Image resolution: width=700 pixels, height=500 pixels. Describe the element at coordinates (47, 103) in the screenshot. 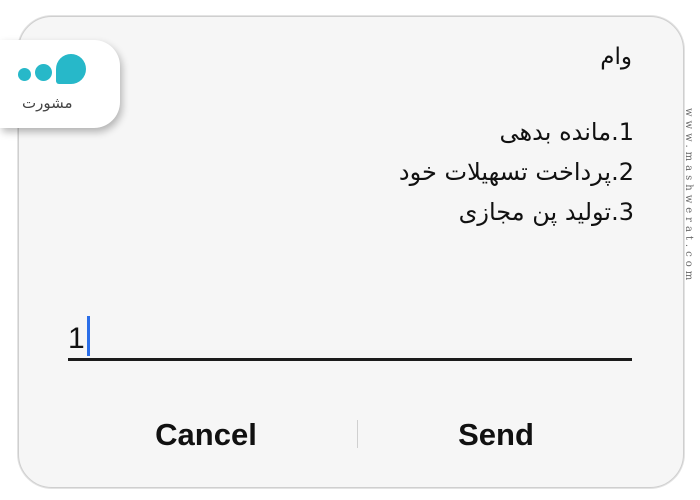

I see `logo-text: مشورت` at that location.